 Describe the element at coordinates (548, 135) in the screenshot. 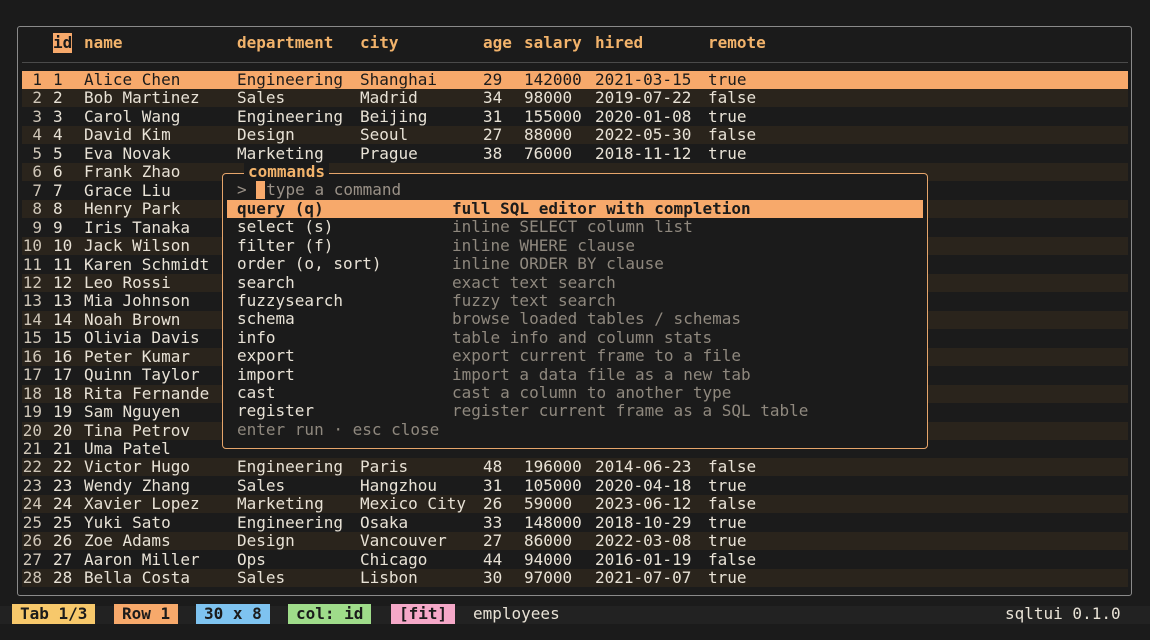

I see `cell-salary: 88000` at that location.